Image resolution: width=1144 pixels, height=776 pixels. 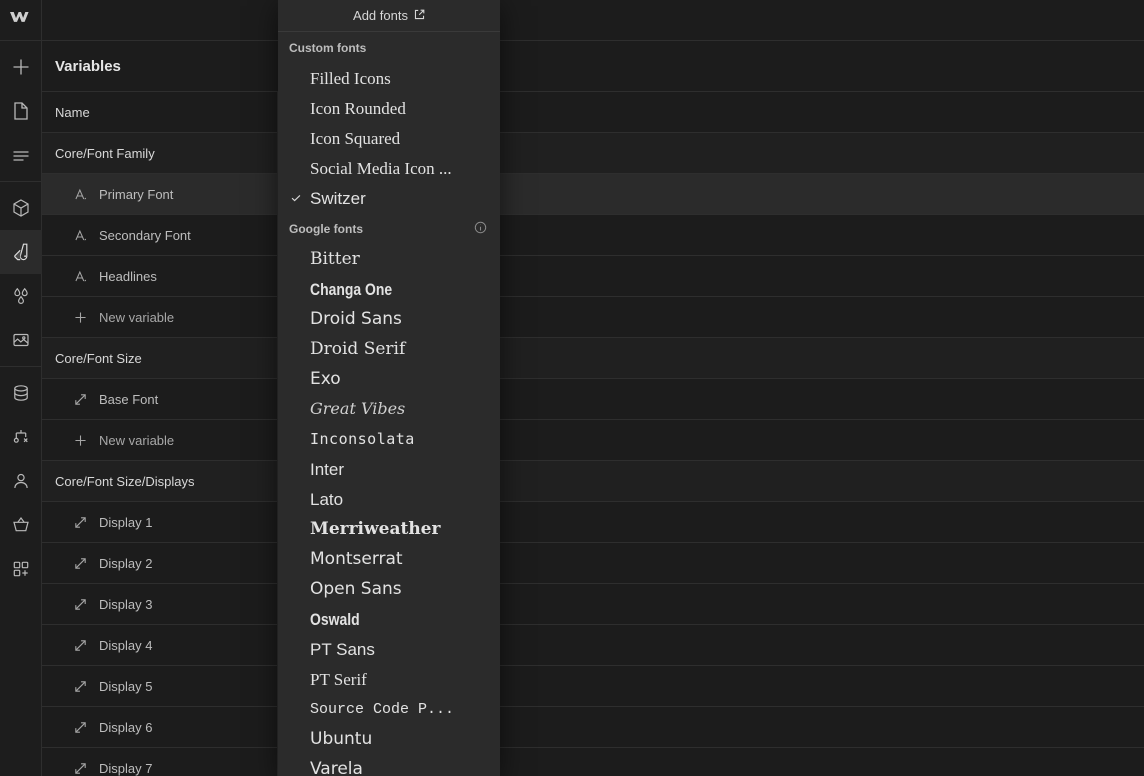 I want to click on add-panel, so click(x=21, y=67).